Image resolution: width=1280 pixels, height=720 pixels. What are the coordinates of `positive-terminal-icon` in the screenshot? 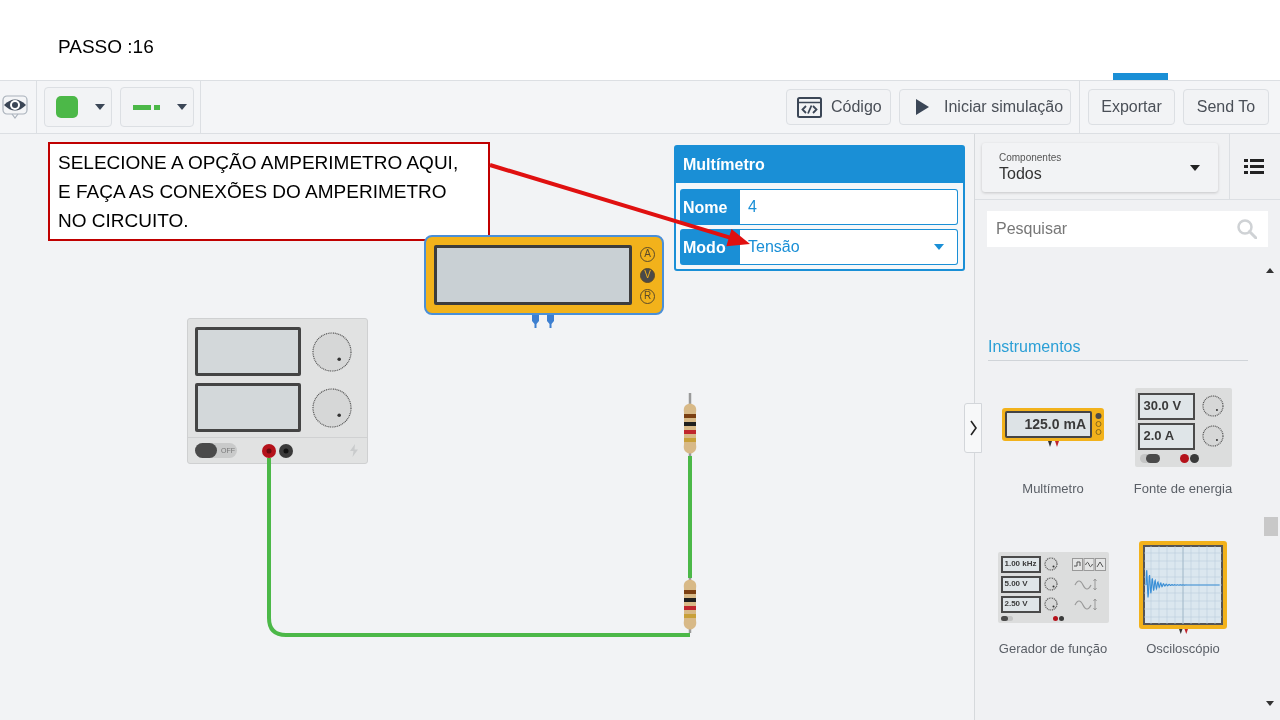 It's located at (269, 450).